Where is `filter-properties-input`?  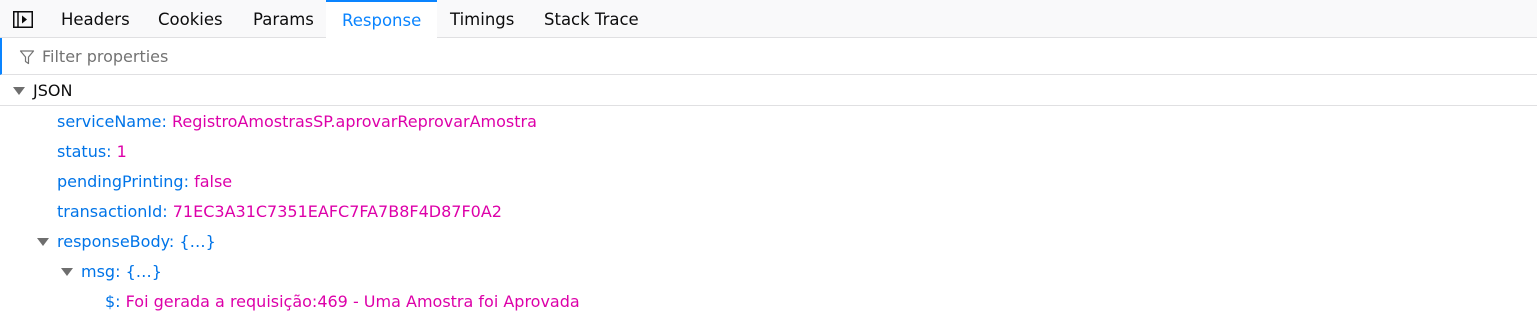
filter-properties-input is located at coordinates (782, 56).